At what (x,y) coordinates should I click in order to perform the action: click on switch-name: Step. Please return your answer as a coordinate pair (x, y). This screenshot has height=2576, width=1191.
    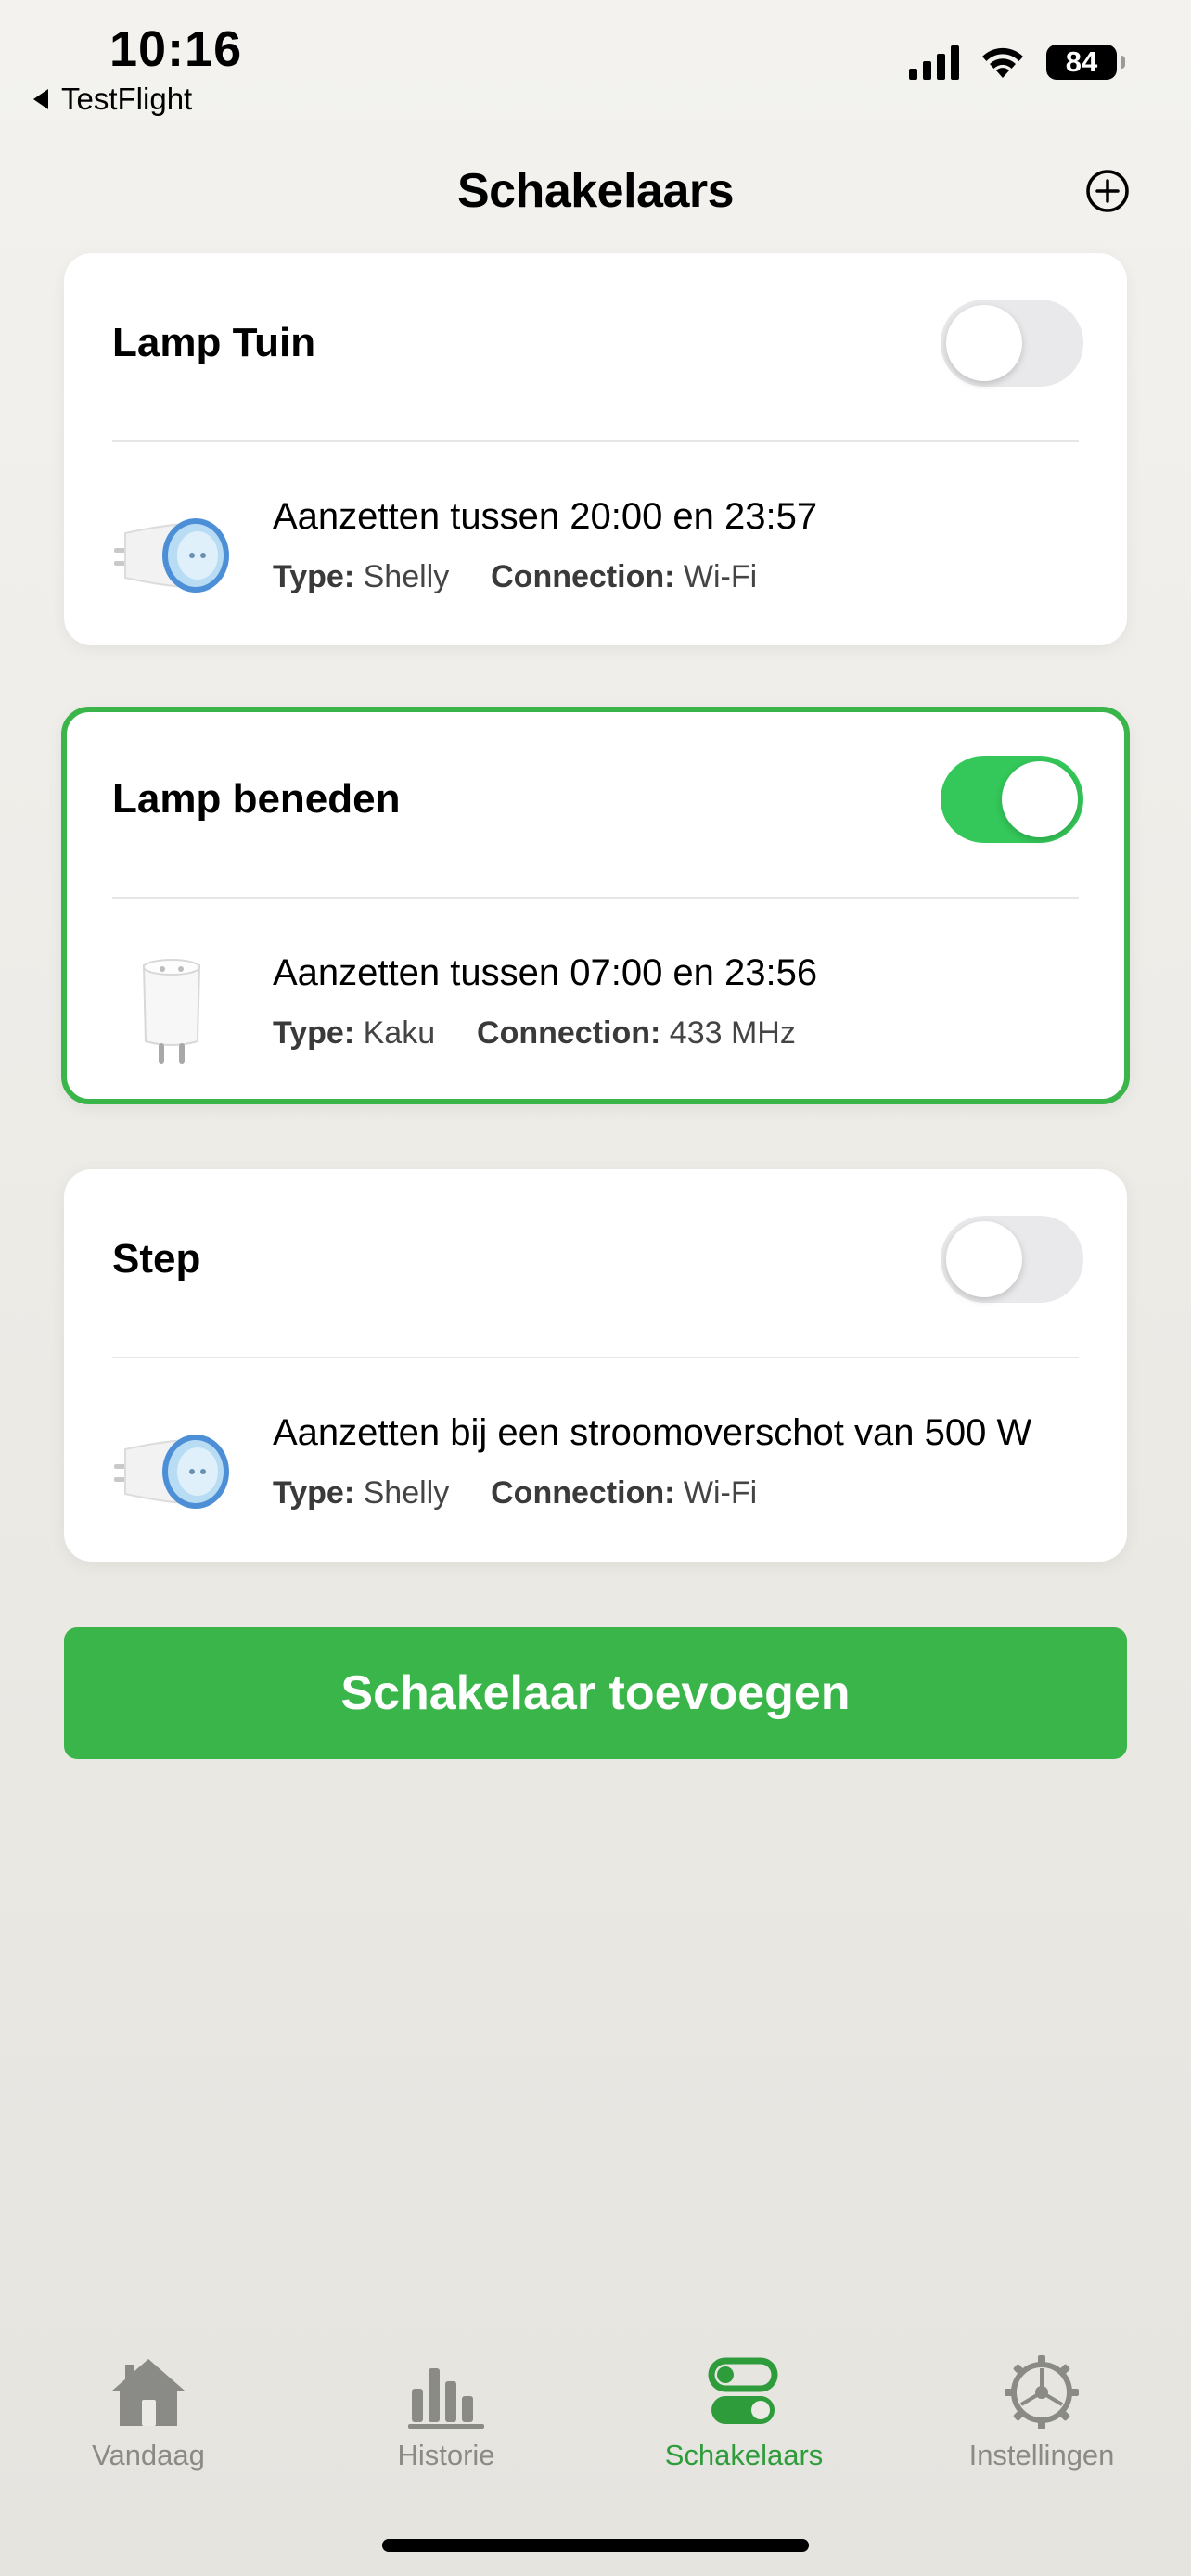
    Looking at the image, I should click on (156, 1259).